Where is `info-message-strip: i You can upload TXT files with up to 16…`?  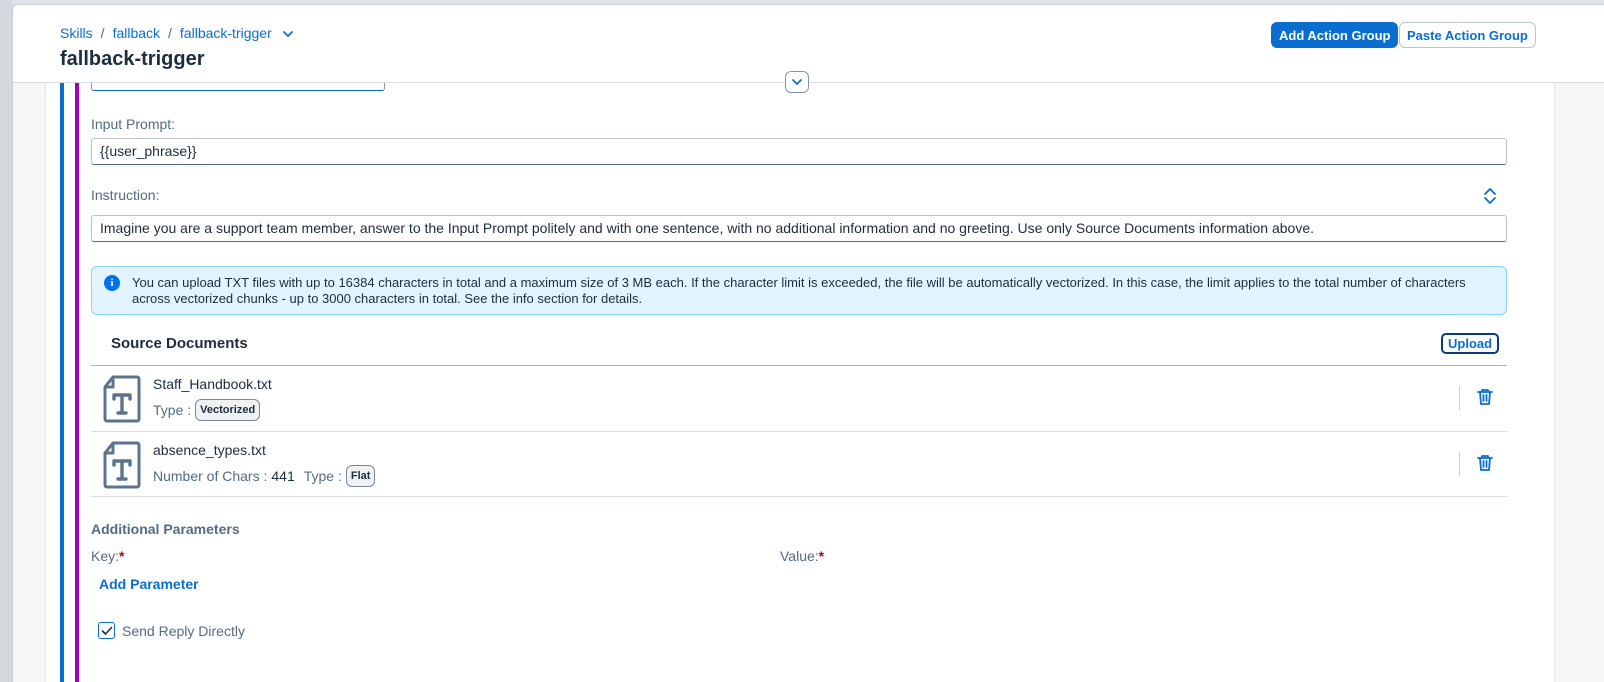 info-message-strip: i You can upload TXT files with up to 16… is located at coordinates (799, 290).